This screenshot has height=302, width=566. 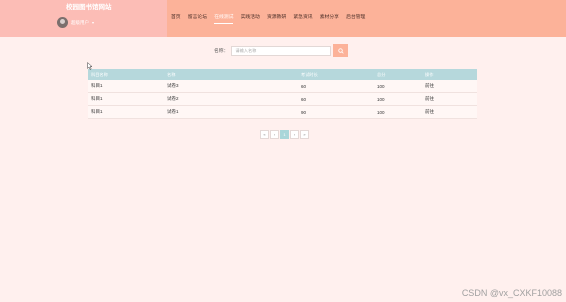 What do you see at coordinates (302, 16) in the screenshot?
I see `nav-item-news: 紧急资讯` at bounding box center [302, 16].